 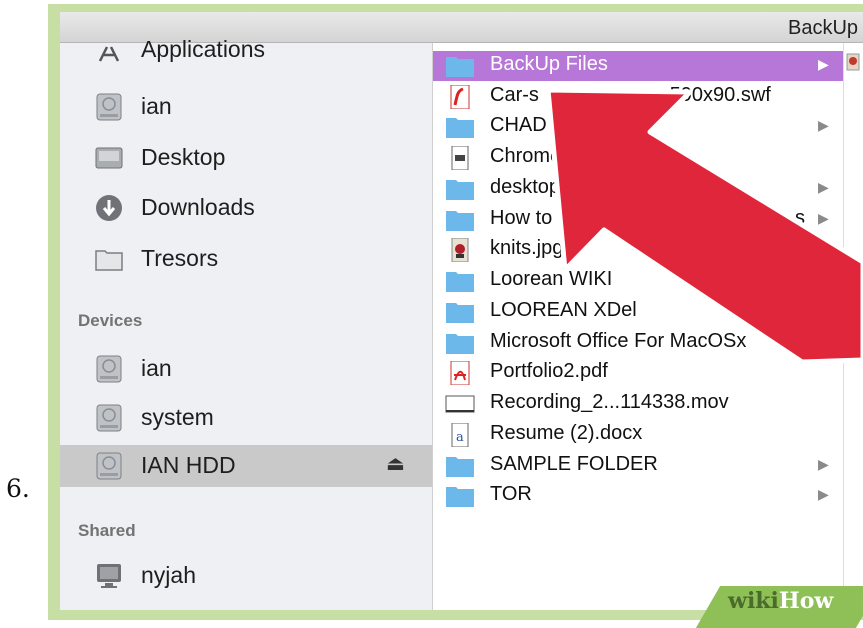 I want to click on watermark-prefix: wiki, so click(x=753, y=601).